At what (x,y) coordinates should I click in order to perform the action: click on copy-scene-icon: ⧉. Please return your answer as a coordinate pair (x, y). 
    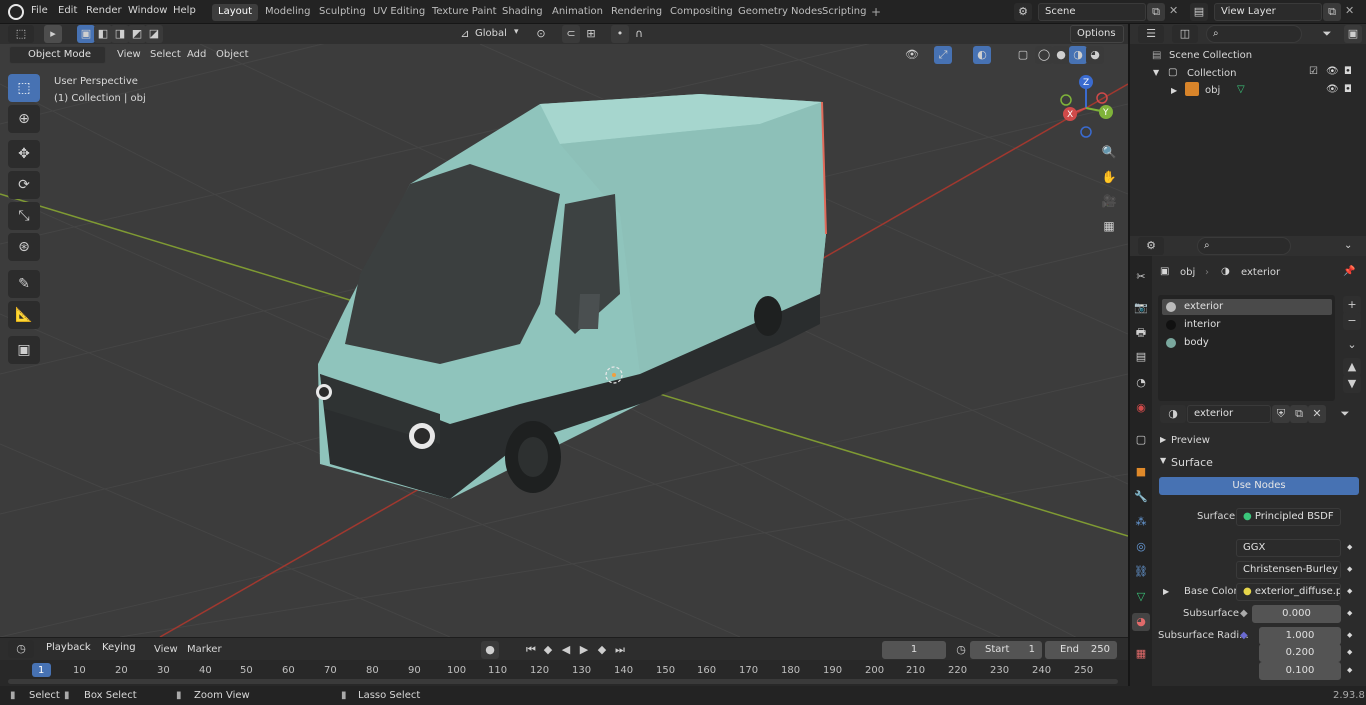
    Looking at the image, I should click on (1156, 12).